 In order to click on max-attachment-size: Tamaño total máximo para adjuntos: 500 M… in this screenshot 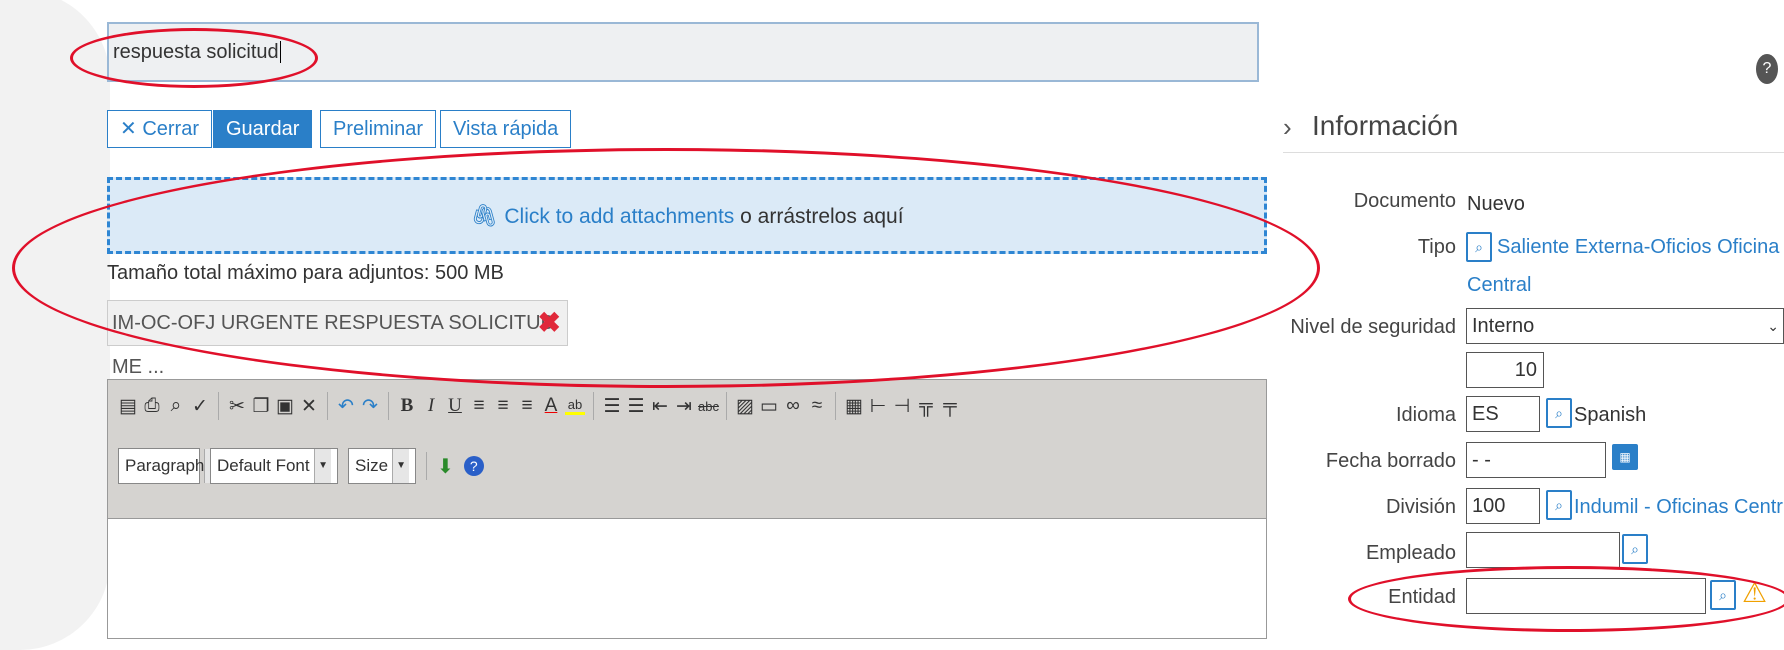, I will do `click(305, 273)`.